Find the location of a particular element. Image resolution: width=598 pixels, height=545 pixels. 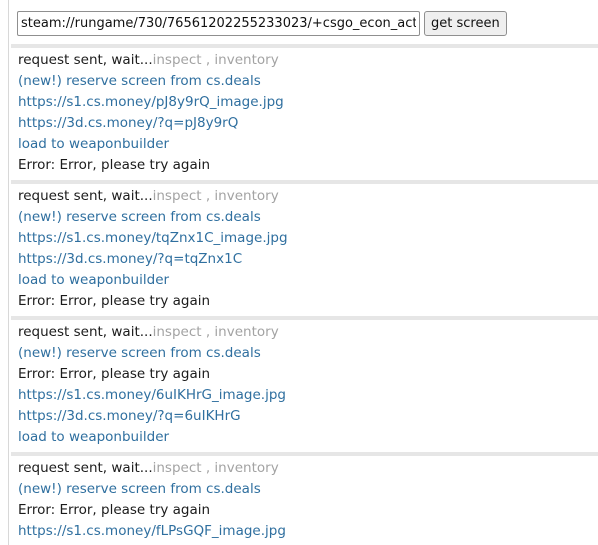

result-link: https://3d.cs.money/?q=tqZnx1C is located at coordinates (308, 259).